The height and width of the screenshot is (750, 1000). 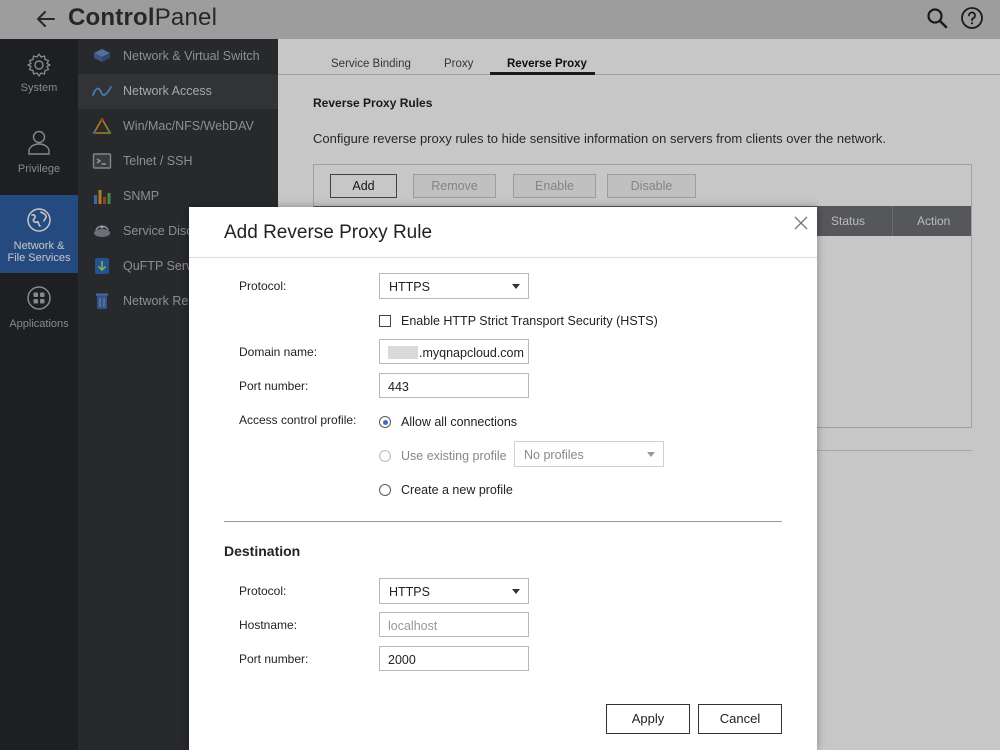 I want to click on dest-protocol-label: Protocol:, so click(x=263, y=591).